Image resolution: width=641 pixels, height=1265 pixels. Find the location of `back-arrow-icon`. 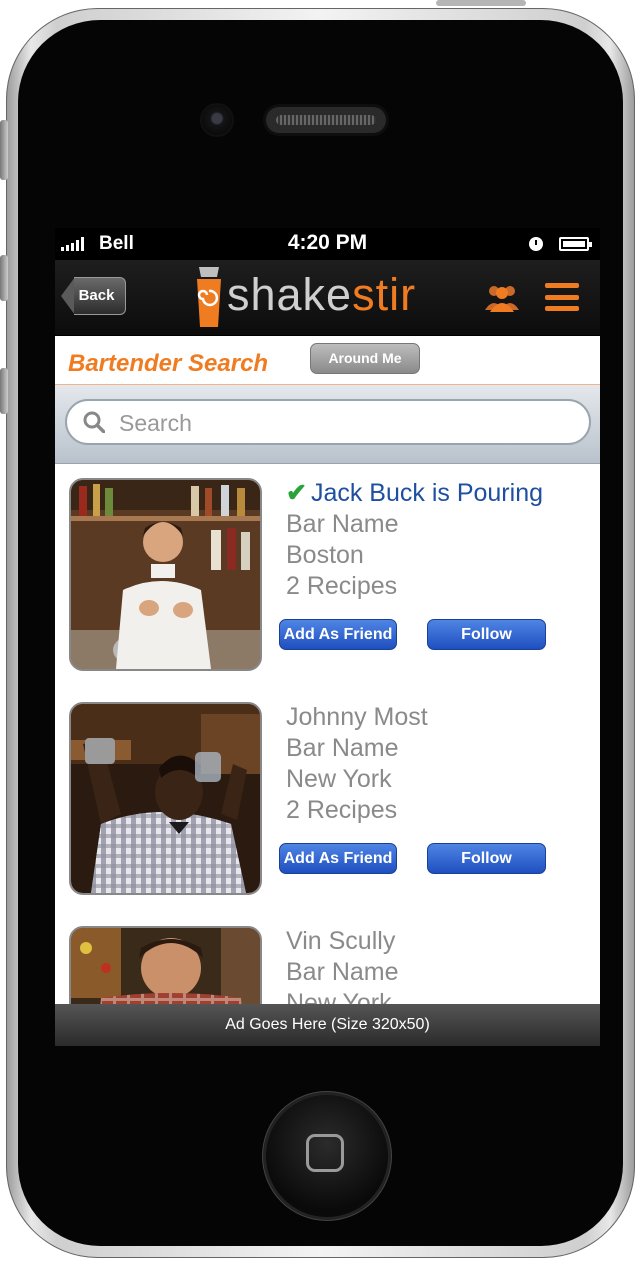

back-arrow-icon is located at coordinates (68, 296).